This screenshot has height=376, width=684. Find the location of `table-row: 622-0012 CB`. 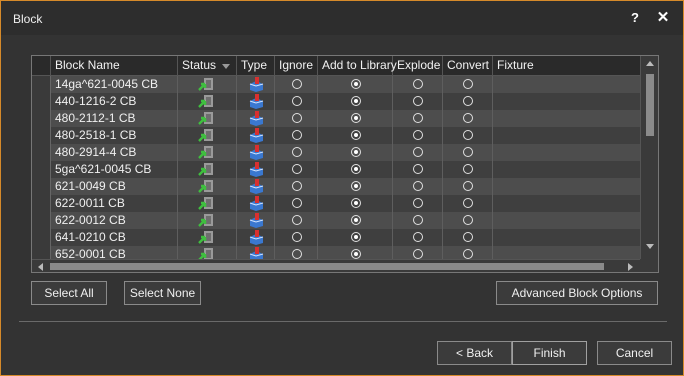

table-row: 622-0012 CB is located at coordinates (336, 220).